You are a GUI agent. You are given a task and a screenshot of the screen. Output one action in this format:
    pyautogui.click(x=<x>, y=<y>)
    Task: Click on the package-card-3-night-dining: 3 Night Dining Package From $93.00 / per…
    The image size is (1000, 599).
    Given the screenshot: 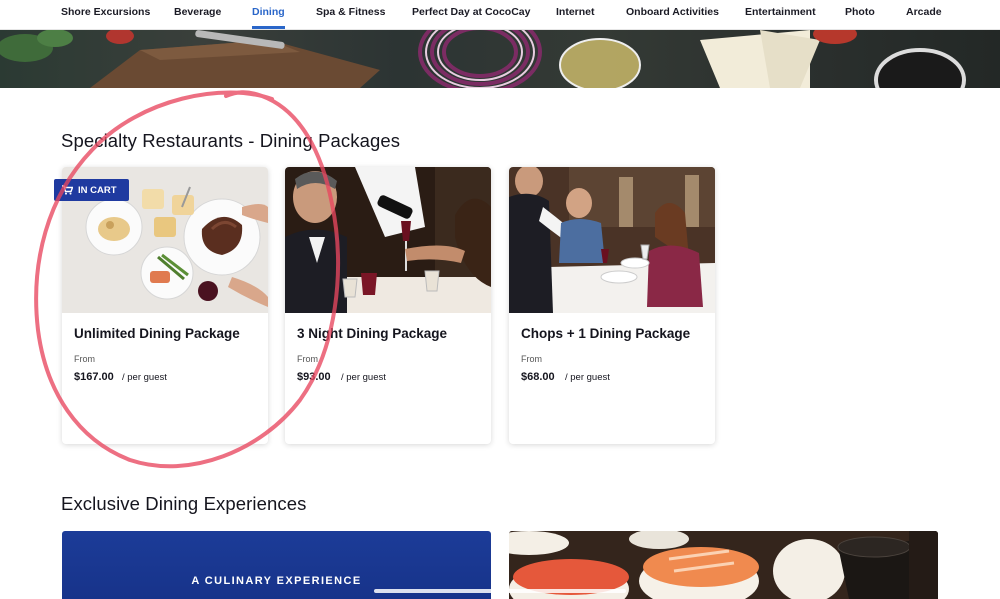 What is the action you would take?
    pyautogui.click(x=388, y=305)
    